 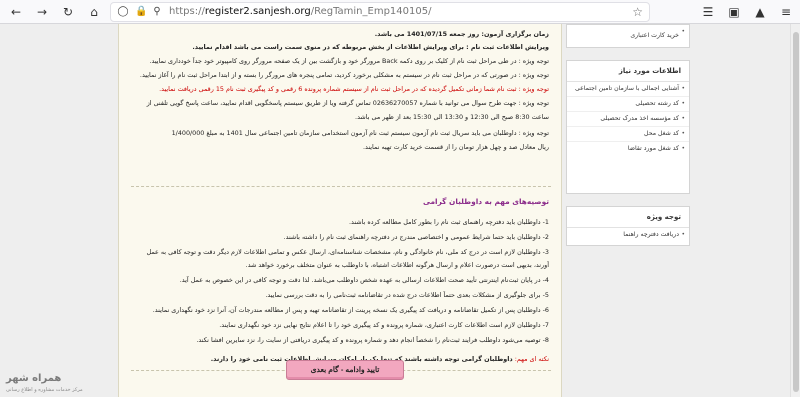 I want to click on sidebar-link-info: کد شغل محل, so click(x=628, y=133).